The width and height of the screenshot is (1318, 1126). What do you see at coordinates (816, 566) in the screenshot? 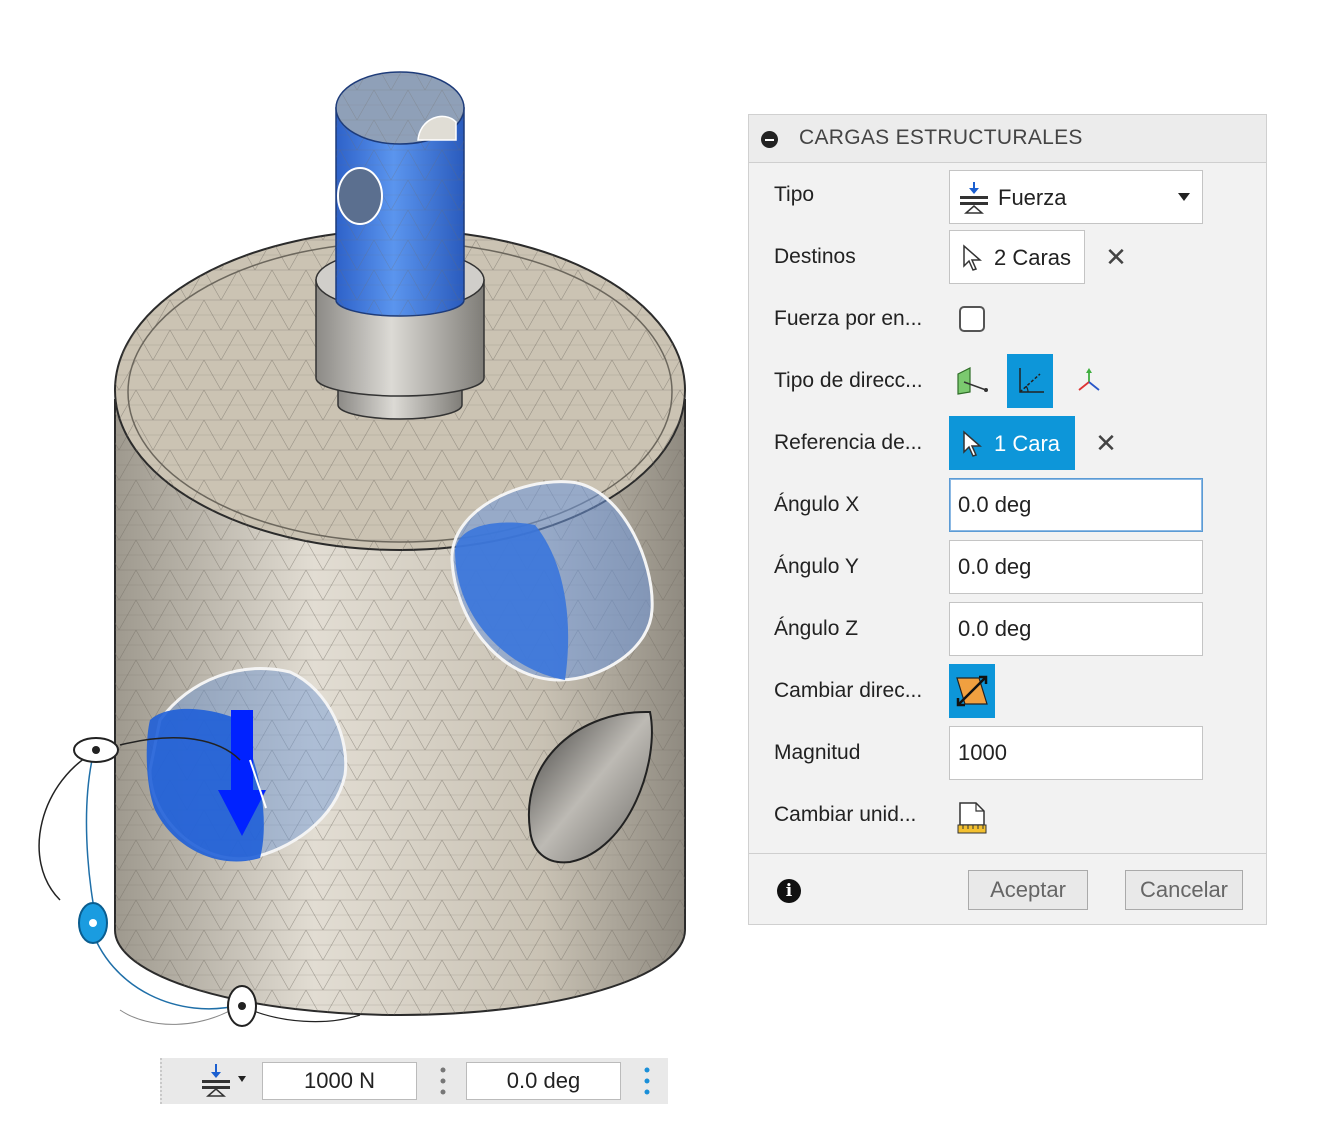
I see `angulo-y-label: Ángulo Y` at bounding box center [816, 566].